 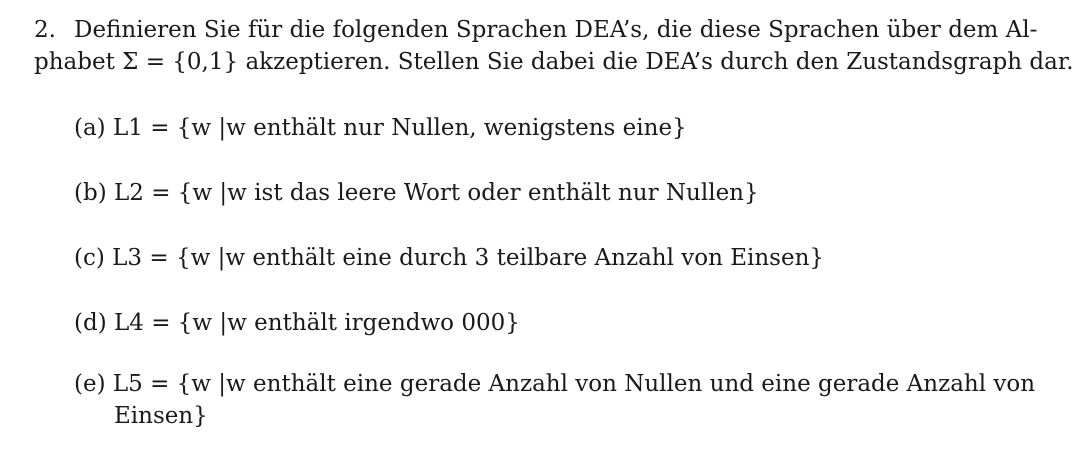 What do you see at coordinates (90, 384) in the screenshot?
I see `item-label: (e)` at bounding box center [90, 384].